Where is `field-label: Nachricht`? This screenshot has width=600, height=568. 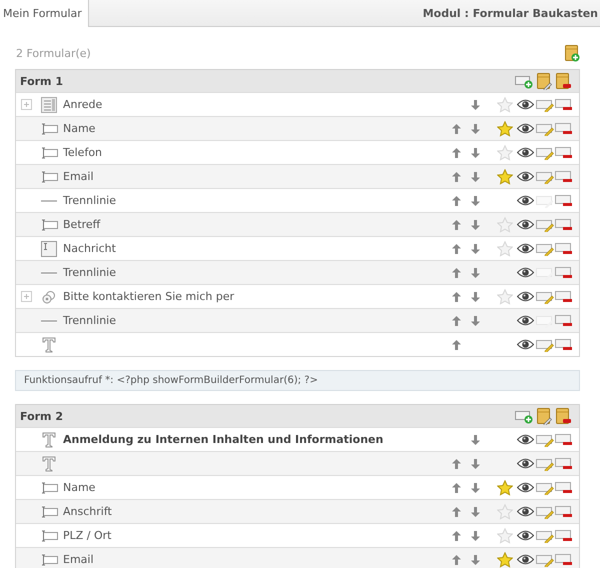
field-label: Nachricht is located at coordinates (89, 248).